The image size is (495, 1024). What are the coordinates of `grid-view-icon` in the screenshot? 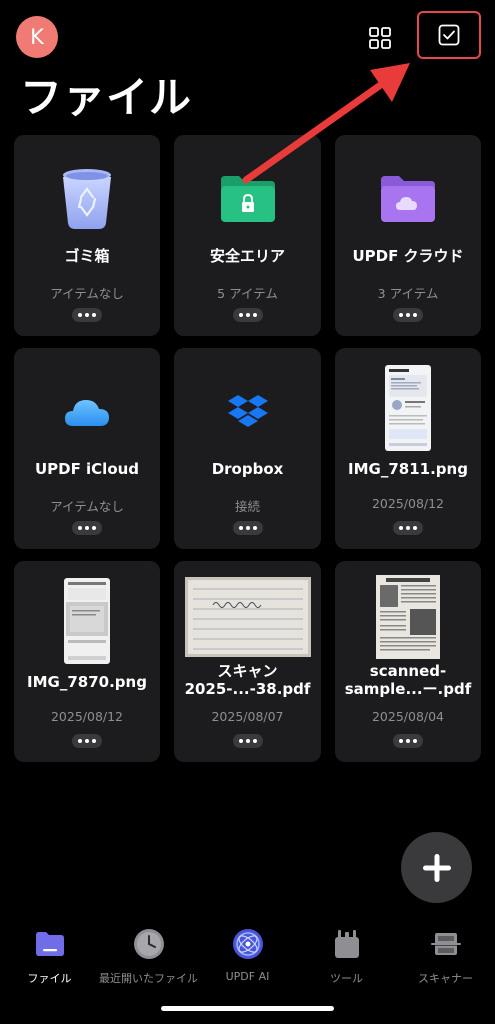 It's located at (380, 38).